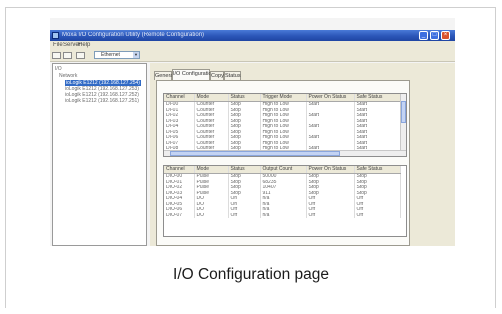 This screenshot has height=314, width=502. I want to click on tab-copy: Copy, so click(217, 75).